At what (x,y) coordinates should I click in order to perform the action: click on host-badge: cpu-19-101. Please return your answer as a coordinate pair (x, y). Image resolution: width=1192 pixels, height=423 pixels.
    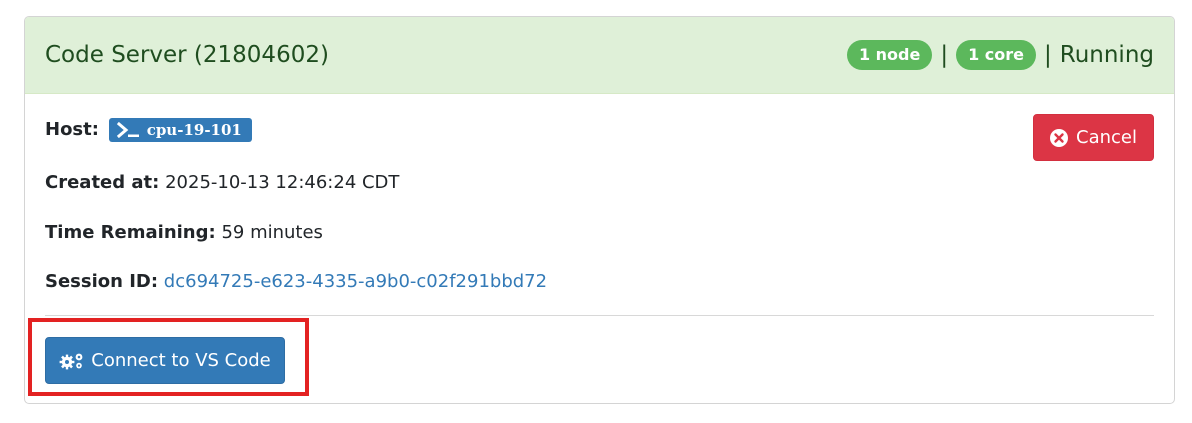
    Looking at the image, I should click on (180, 130).